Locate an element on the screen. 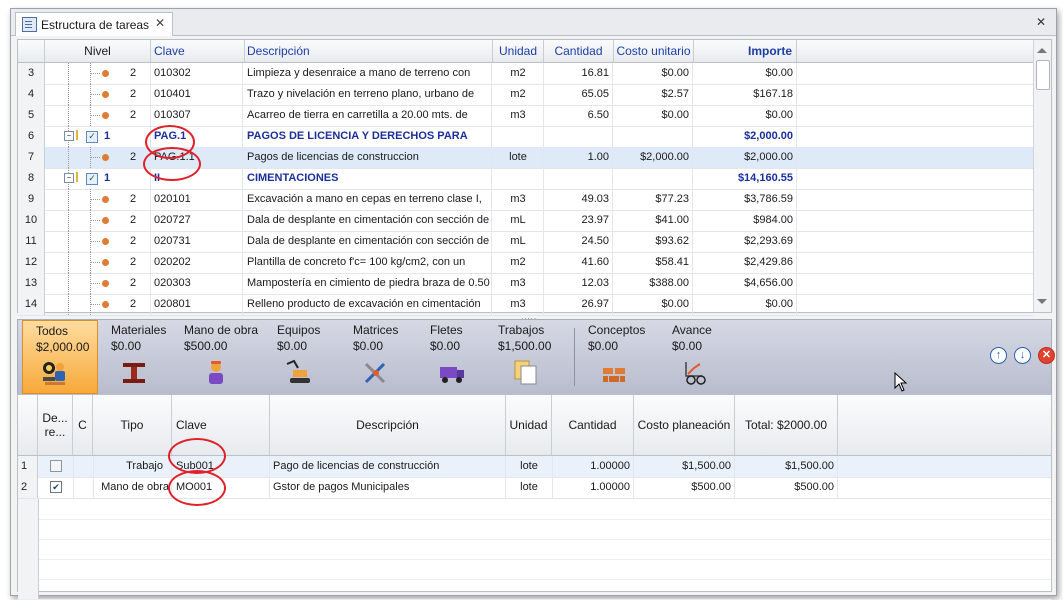 Image resolution: width=1063 pixels, height=600 pixels. row-cantidad: 23.97 is located at coordinates (578, 220).